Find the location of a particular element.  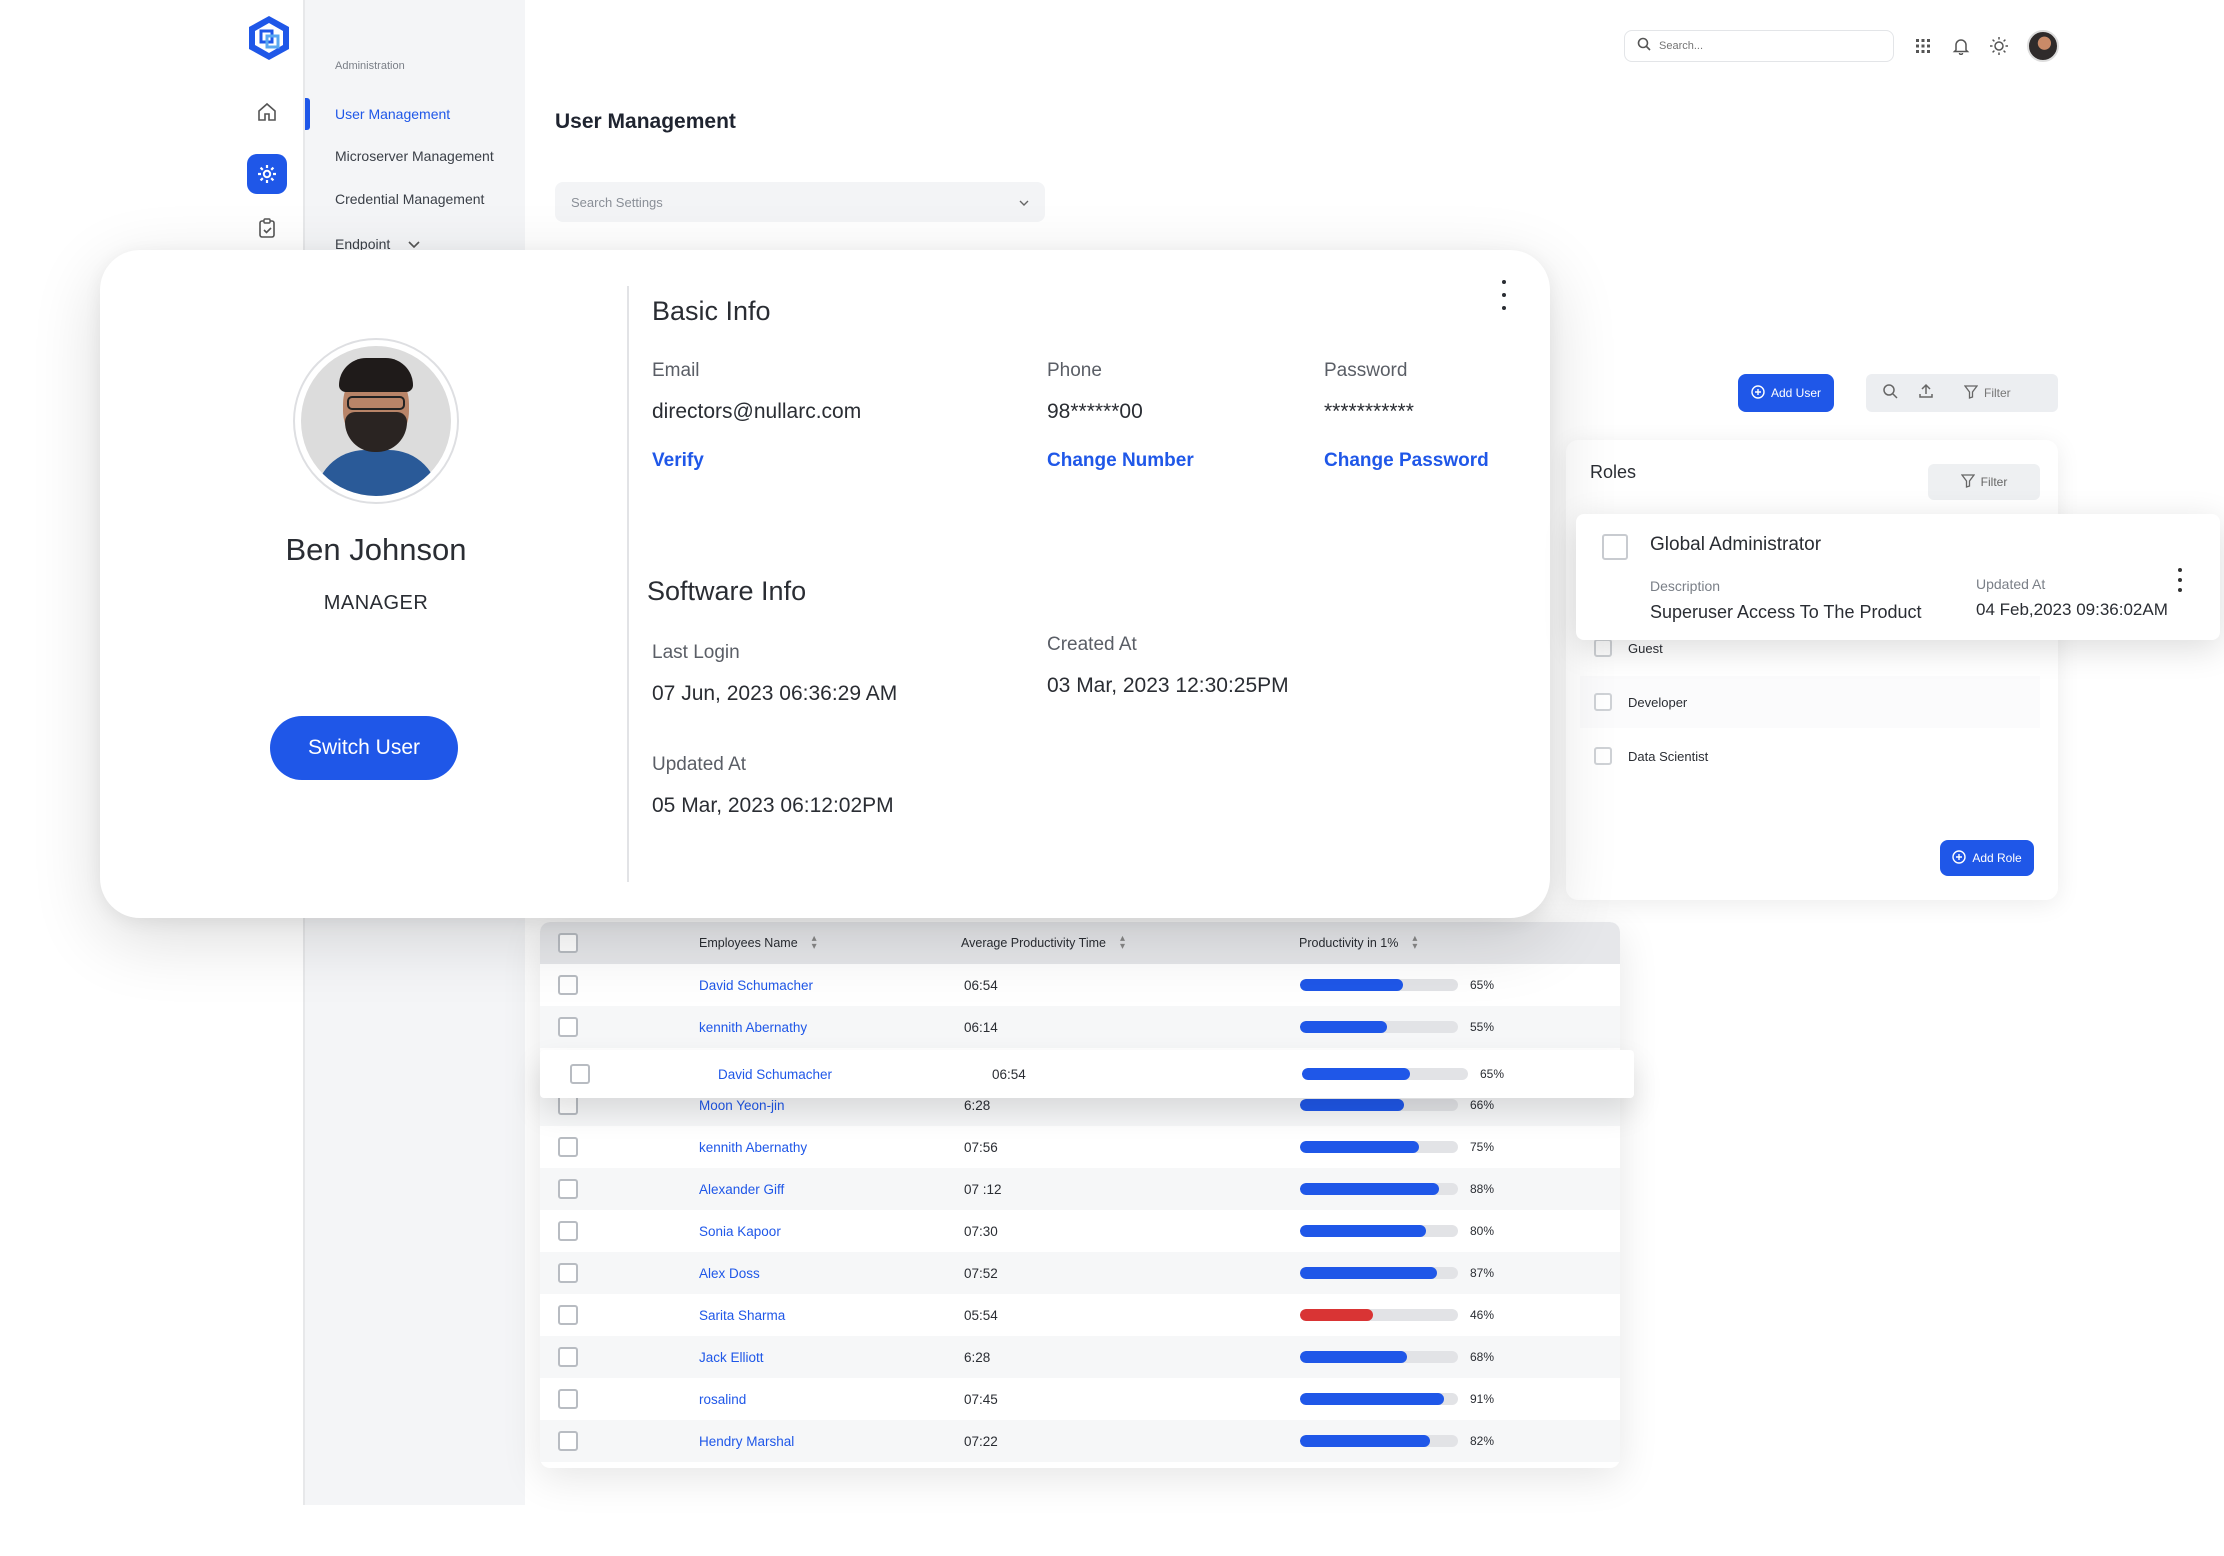

settings-search-select: Search Settings is located at coordinates (800, 202).